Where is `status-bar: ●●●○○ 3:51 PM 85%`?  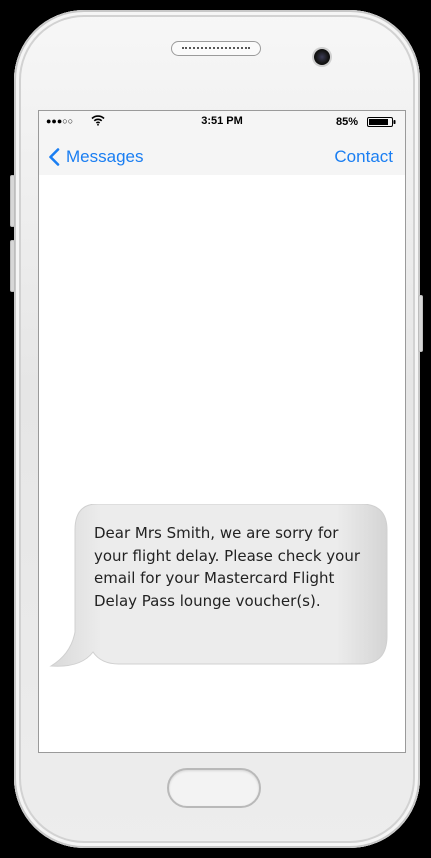 status-bar: ●●●○○ 3:51 PM 85% is located at coordinates (222, 124).